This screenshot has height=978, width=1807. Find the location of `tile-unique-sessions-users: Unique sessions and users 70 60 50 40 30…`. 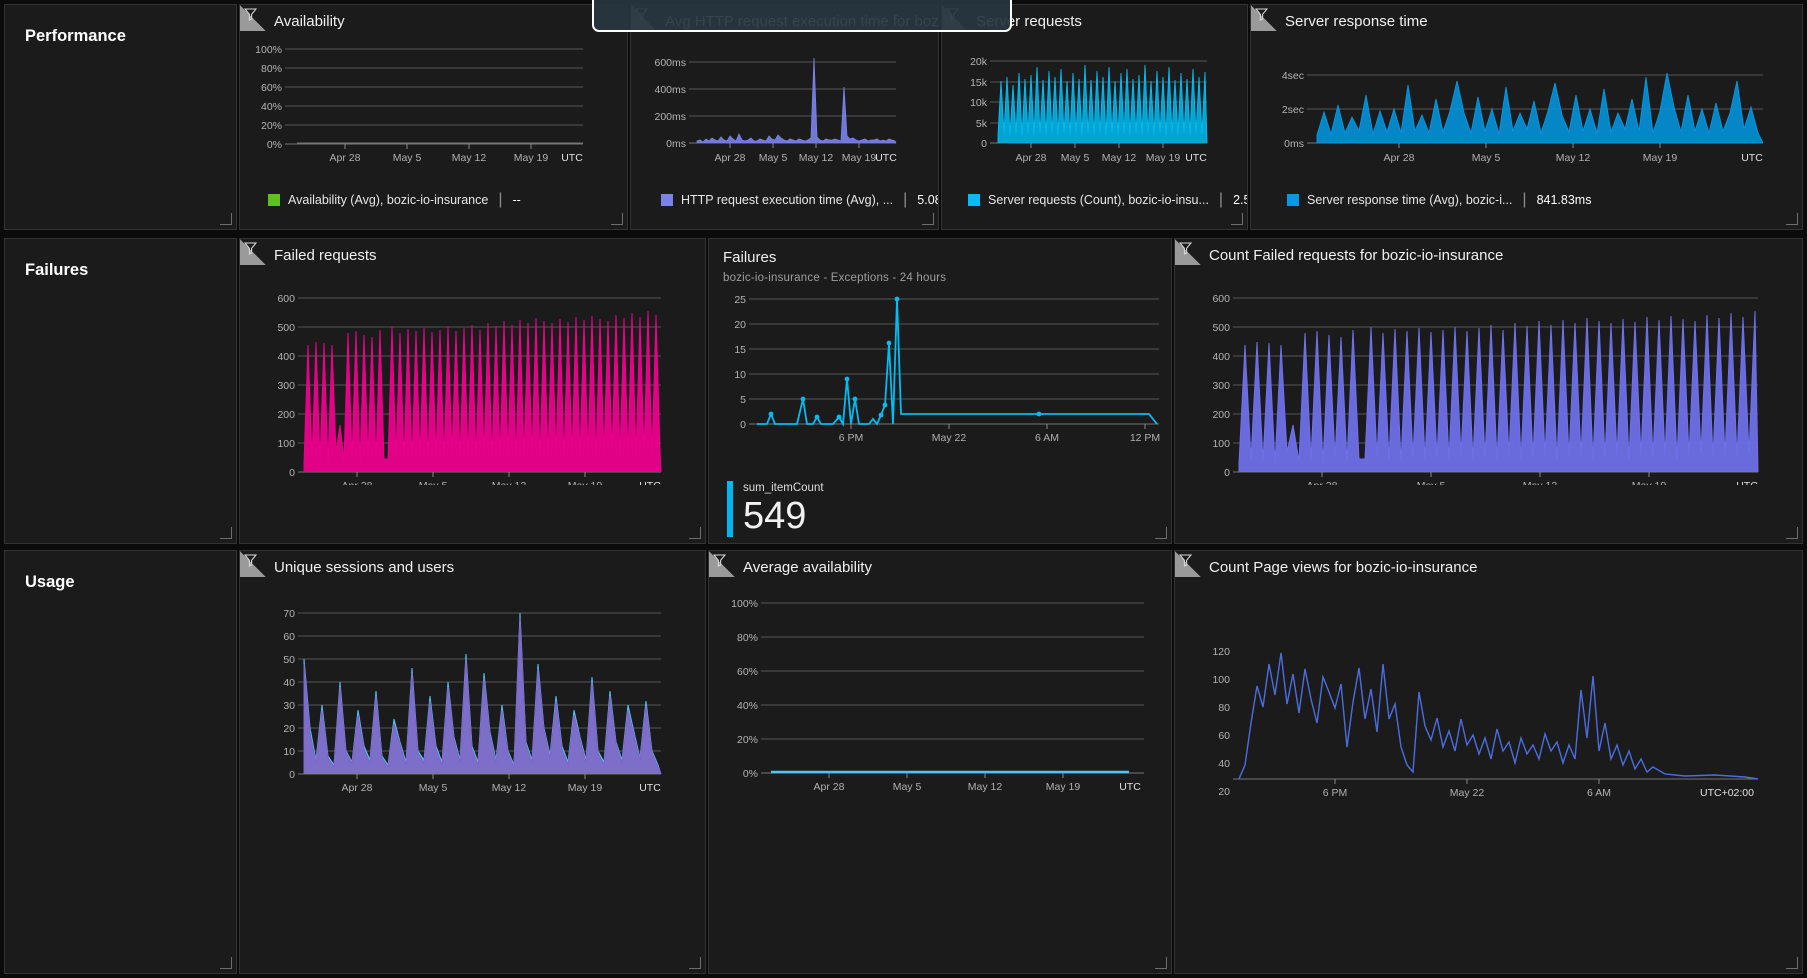

tile-unique-sessions-users: Unique sessions and users 70 60 50 40 30… is located at coordinates (472, 762).